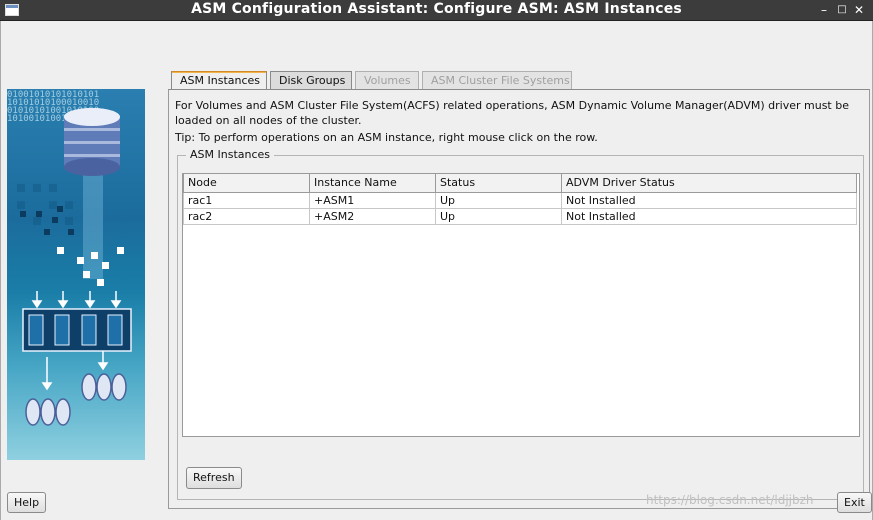 Image resolution: width=873 pixels, height=520 pixels. I want to click on maximize-icon: □, so click(842, 10).